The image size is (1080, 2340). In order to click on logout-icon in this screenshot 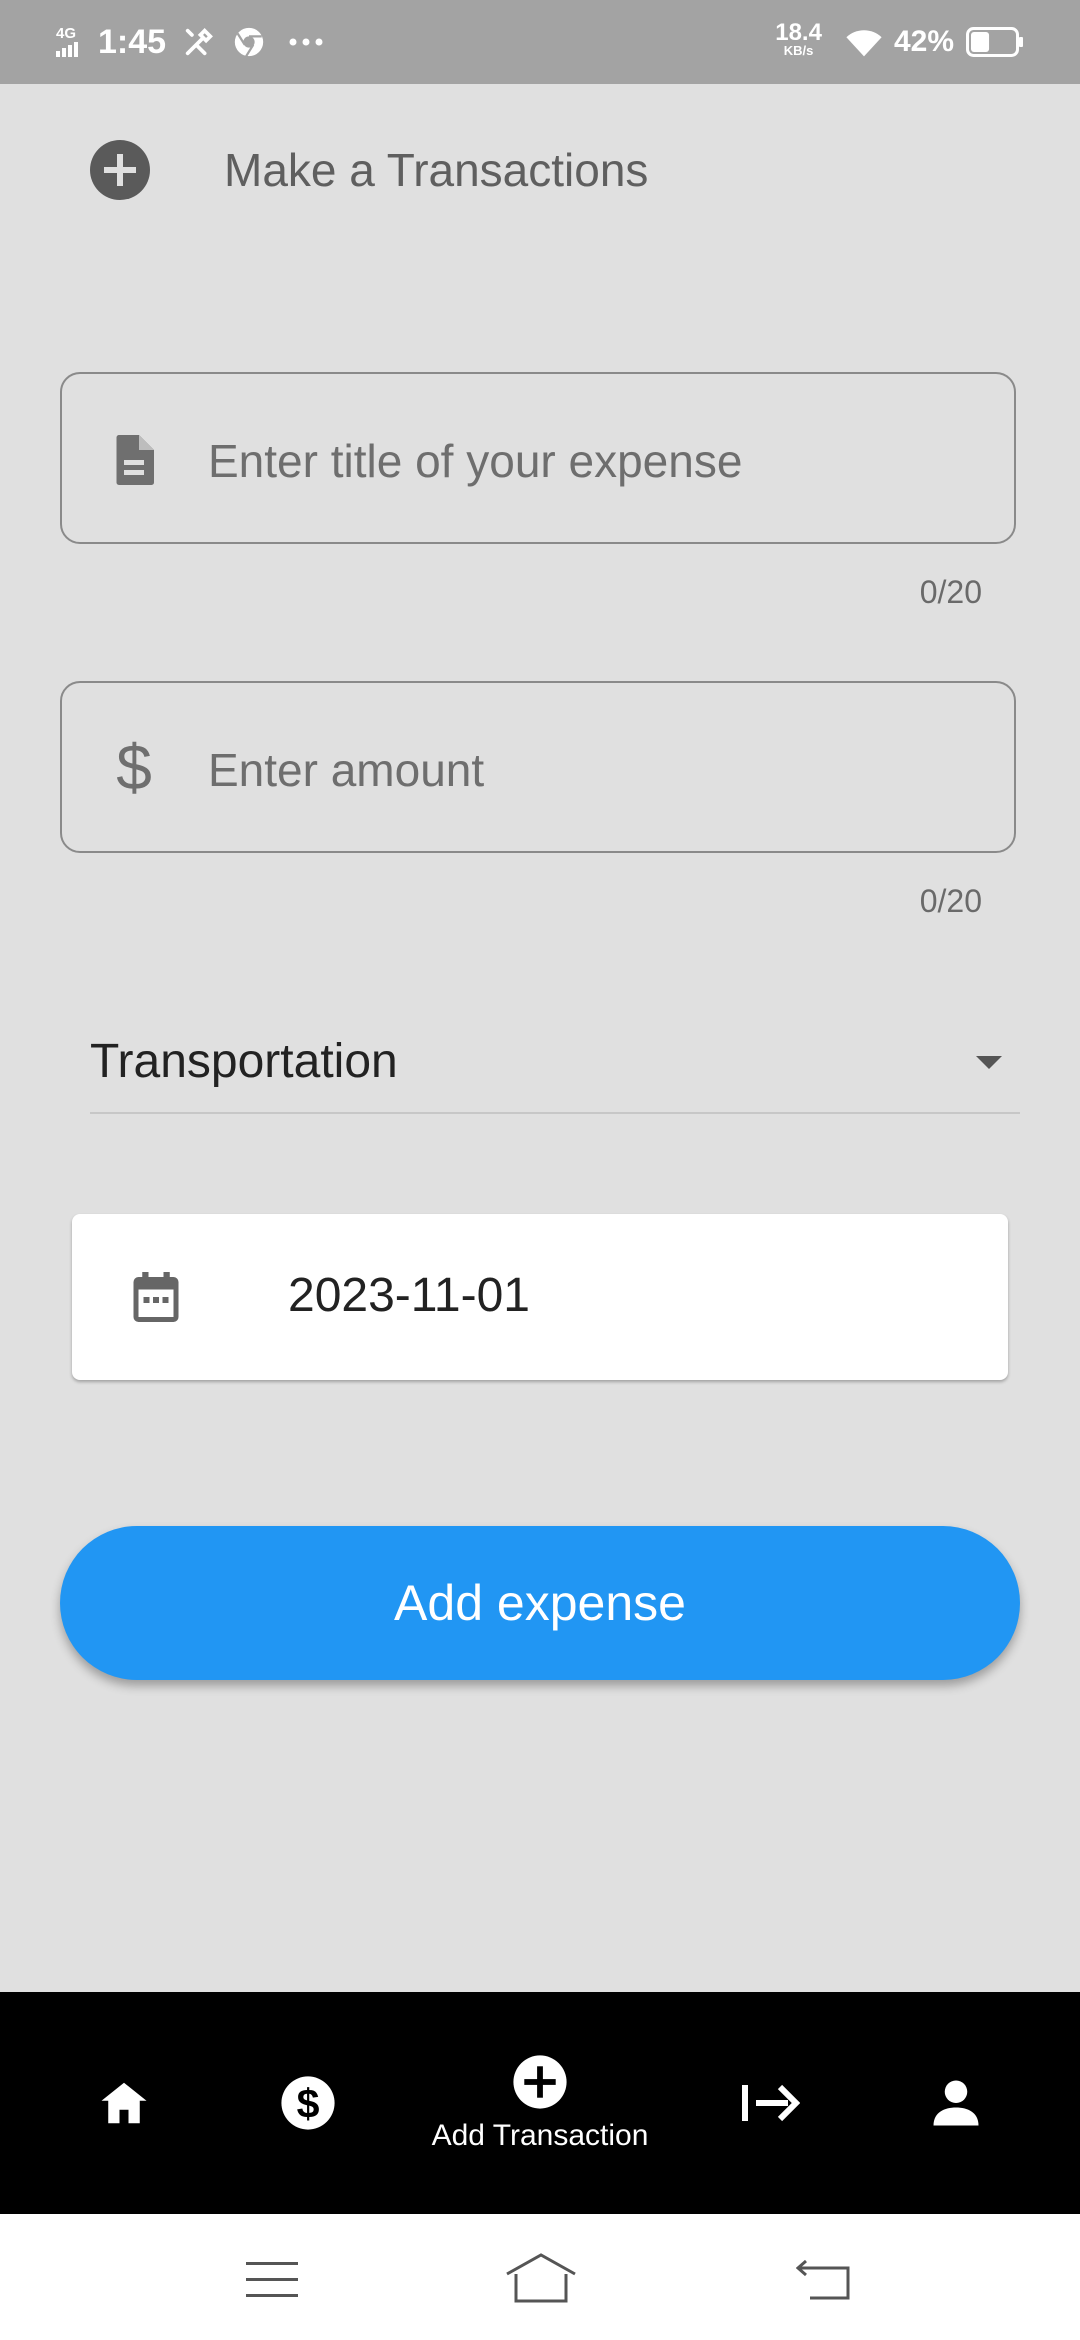, I will do `click(771, 2103)`.